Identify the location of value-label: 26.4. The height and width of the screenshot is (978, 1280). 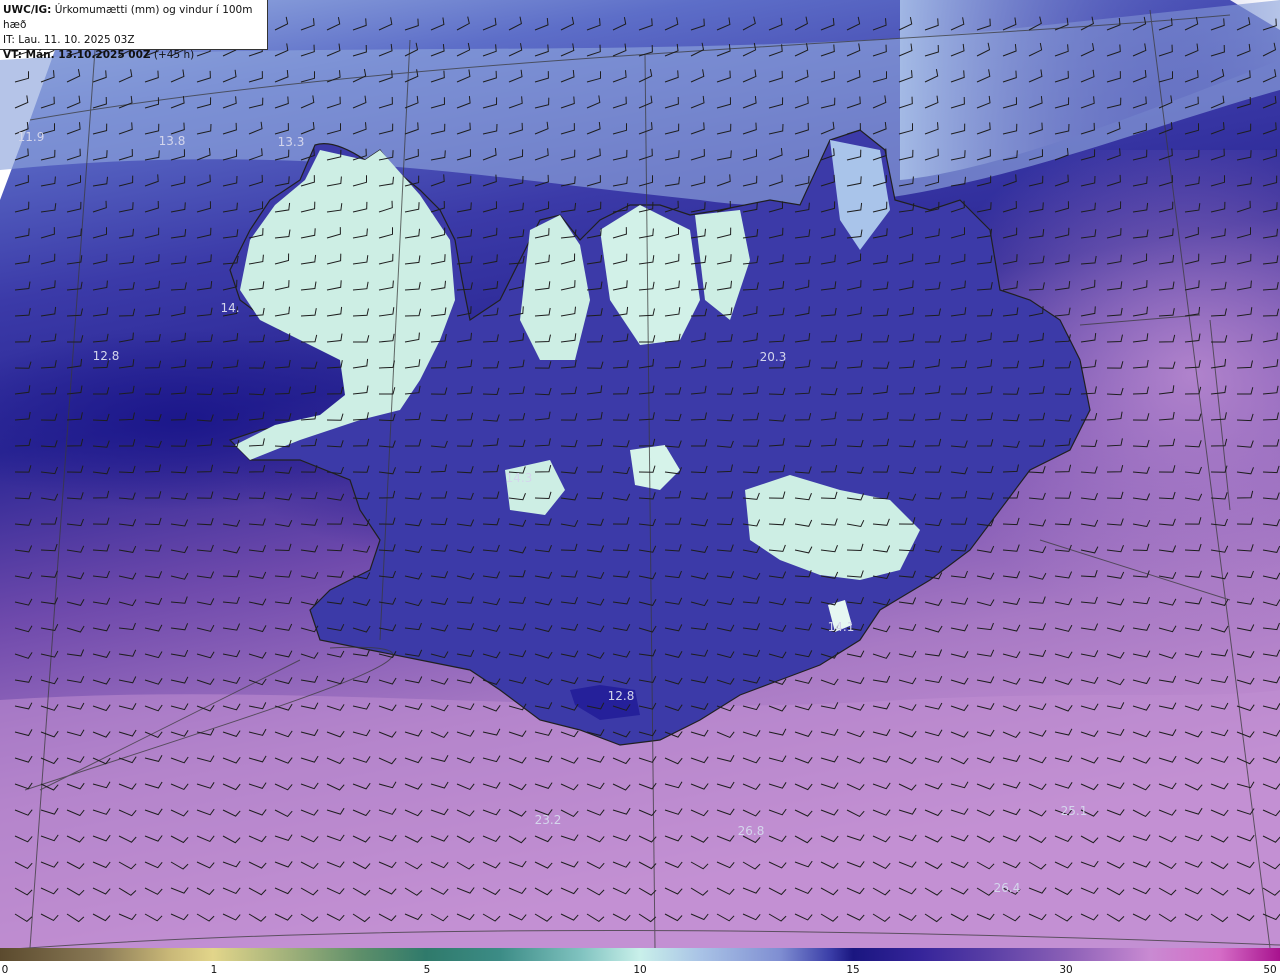
(1007, 888).